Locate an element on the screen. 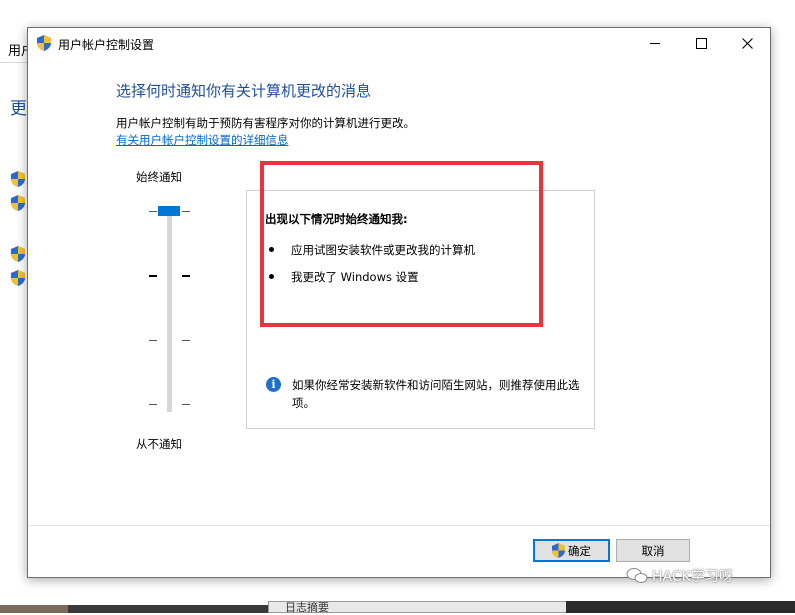  close-icon is located at coordinates (747, 43).